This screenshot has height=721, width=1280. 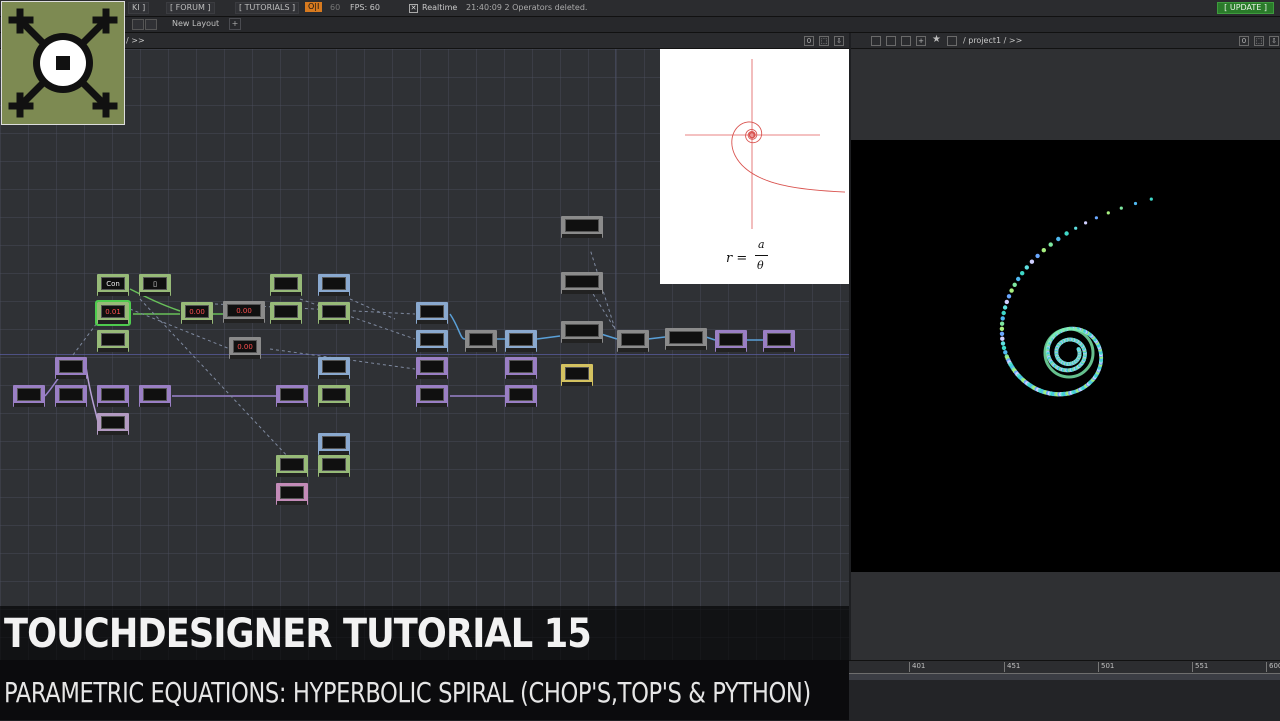 What do you see at coordinates (245, 348) in the screenshot?
I see `parent1-node: 0.00` at bounding box center [245, 348].